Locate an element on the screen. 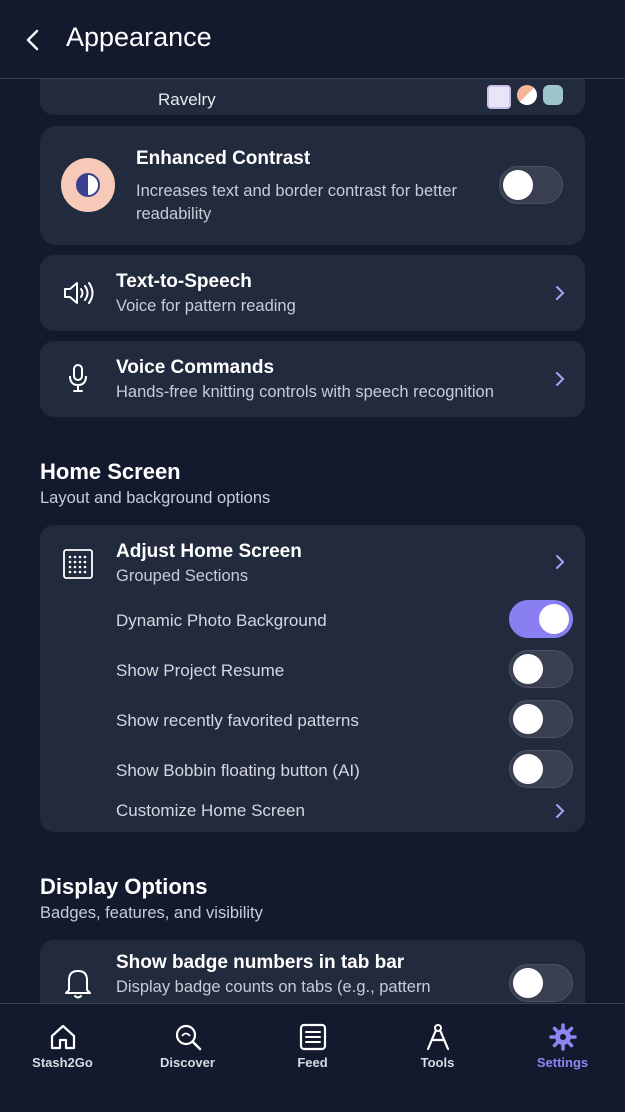 This screenshot has height=1112, width=625. home-screen-section-subtitle: Layout and background options is located at coordinates (155, 498).